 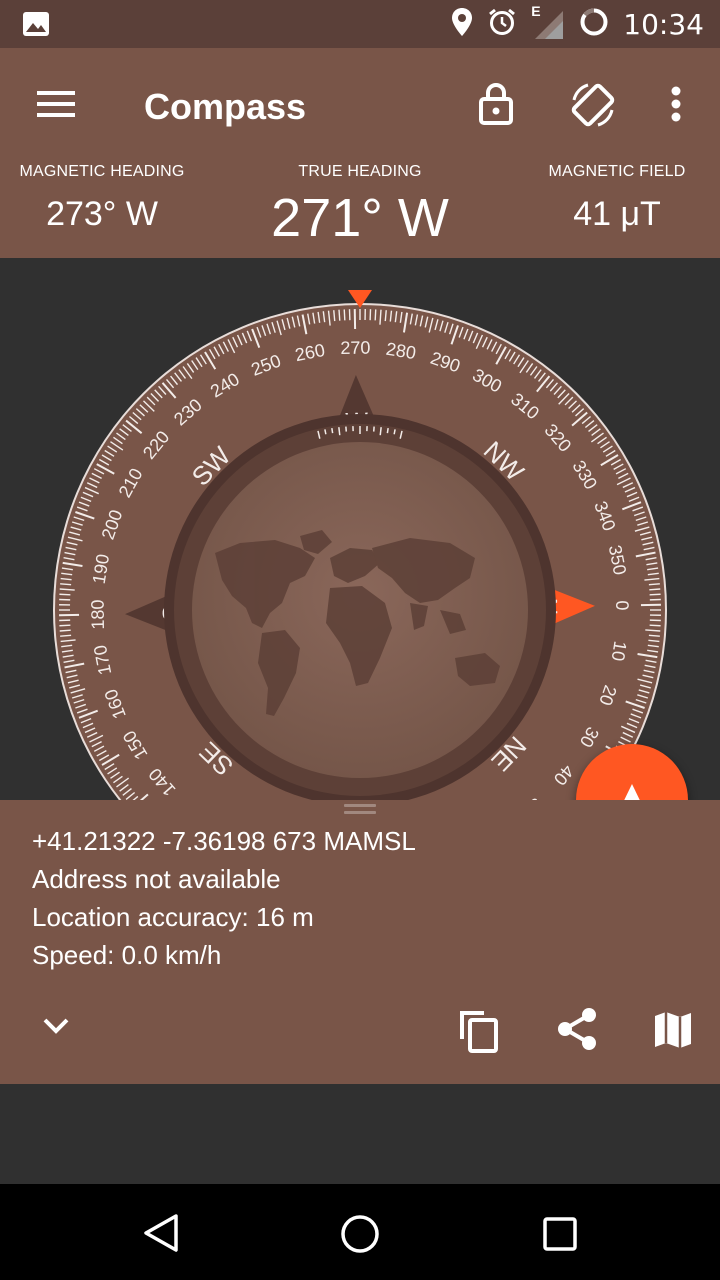 I want to click on menu-icon, so click(x=56, y=104).